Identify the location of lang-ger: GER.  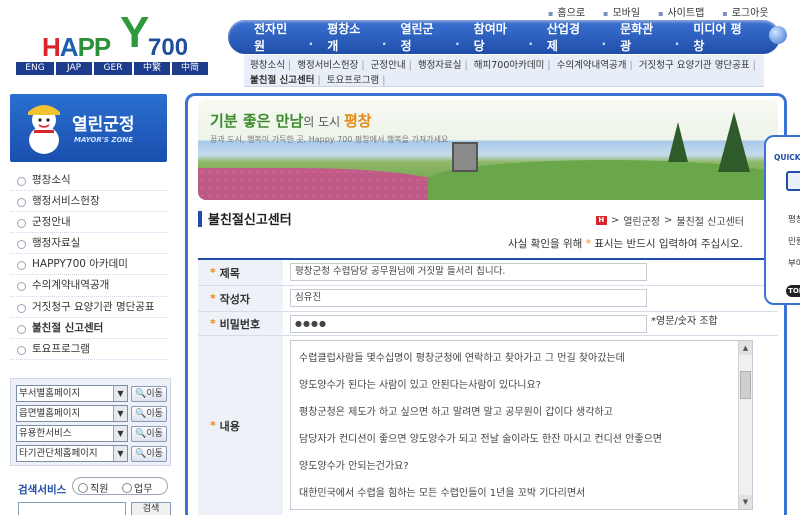
(113, 68).